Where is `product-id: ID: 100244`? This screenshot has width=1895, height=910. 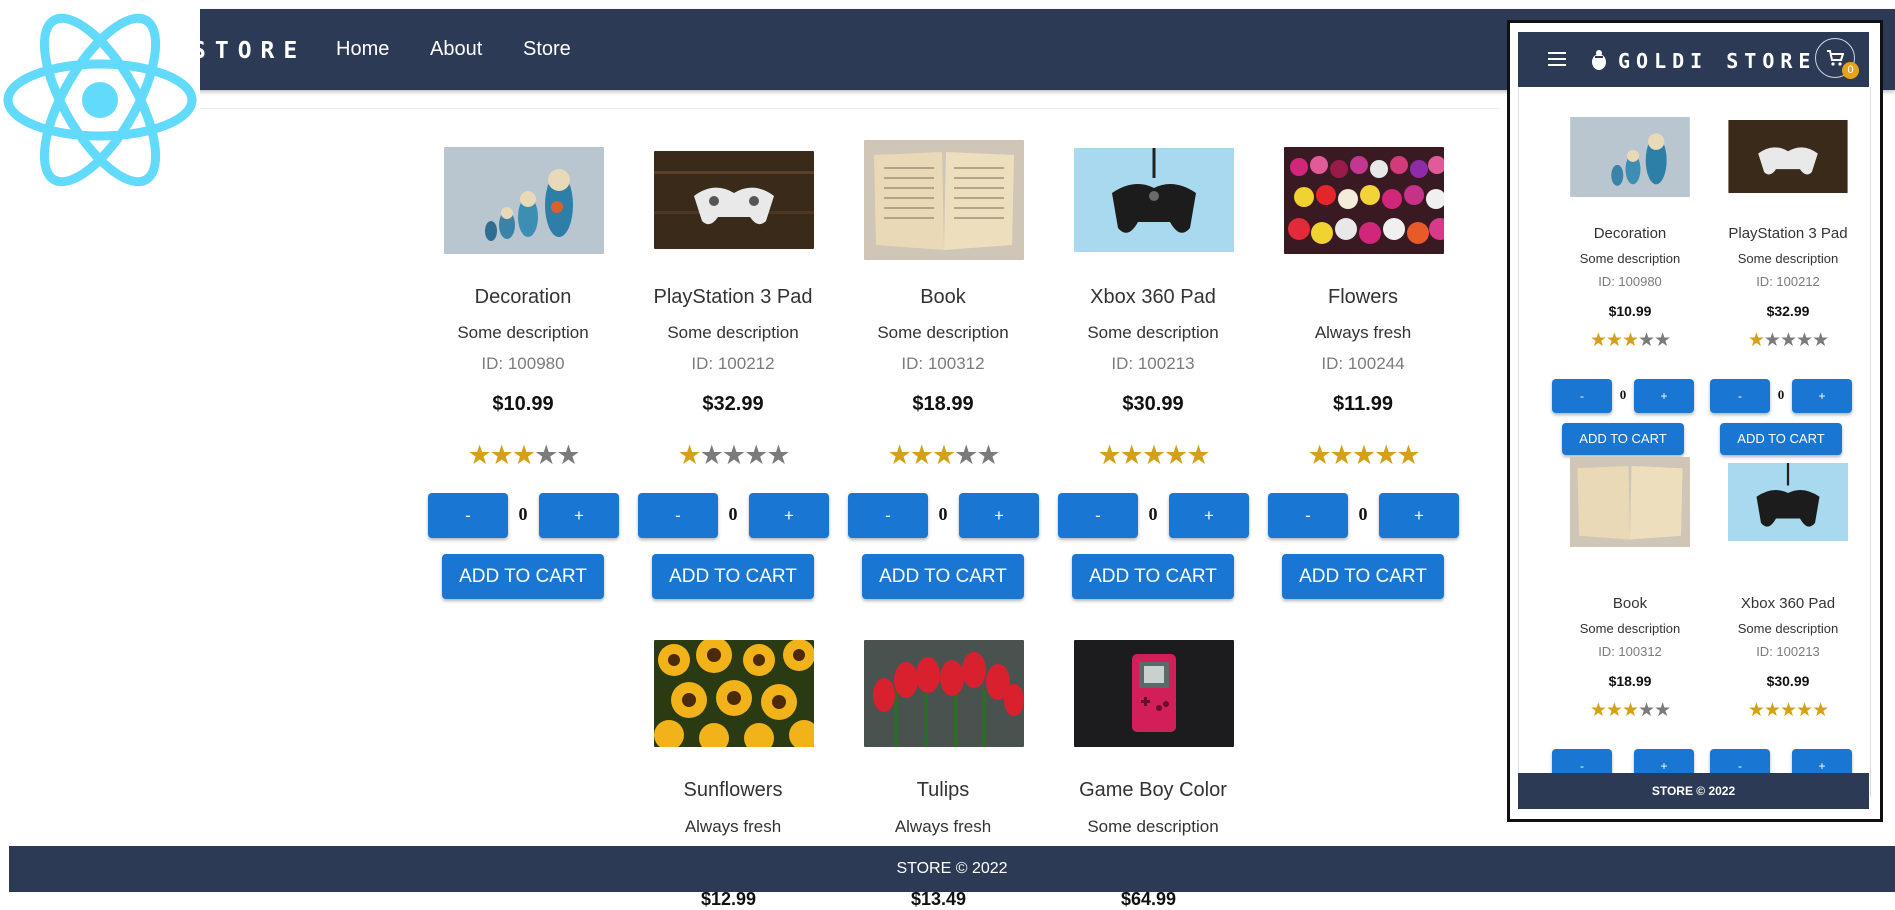 product-id: ID: 100244 is located at coordinates (1363, 363).